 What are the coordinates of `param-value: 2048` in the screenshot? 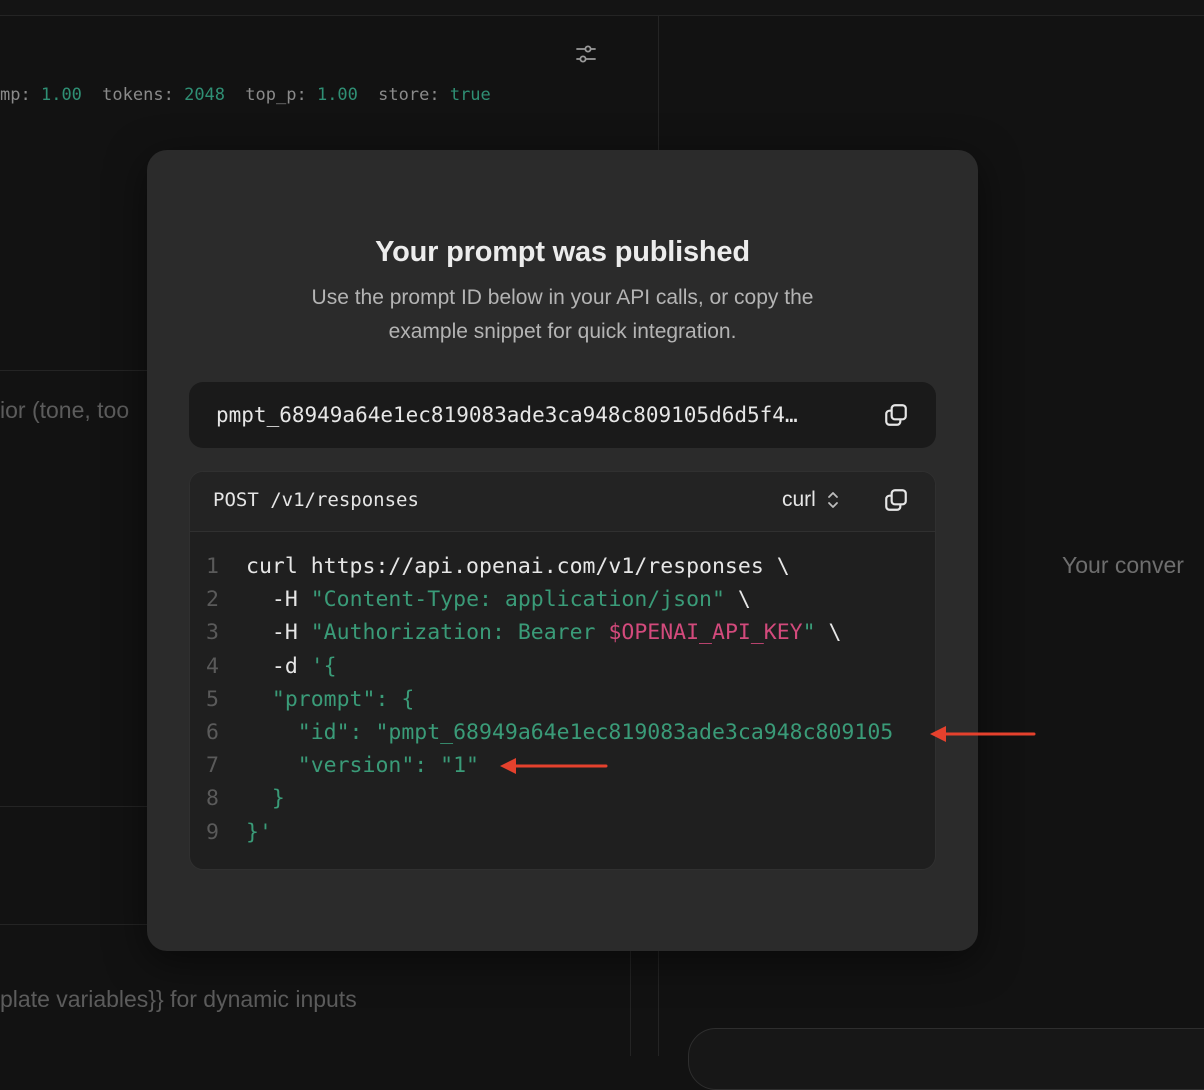 It's located at (205, 95).